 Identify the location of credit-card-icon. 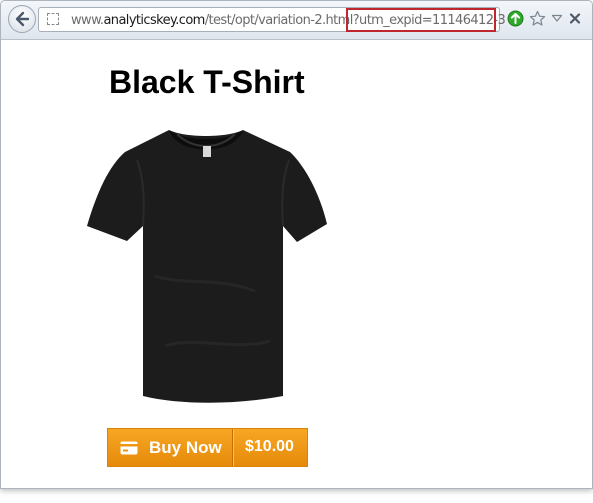
(129, 448).